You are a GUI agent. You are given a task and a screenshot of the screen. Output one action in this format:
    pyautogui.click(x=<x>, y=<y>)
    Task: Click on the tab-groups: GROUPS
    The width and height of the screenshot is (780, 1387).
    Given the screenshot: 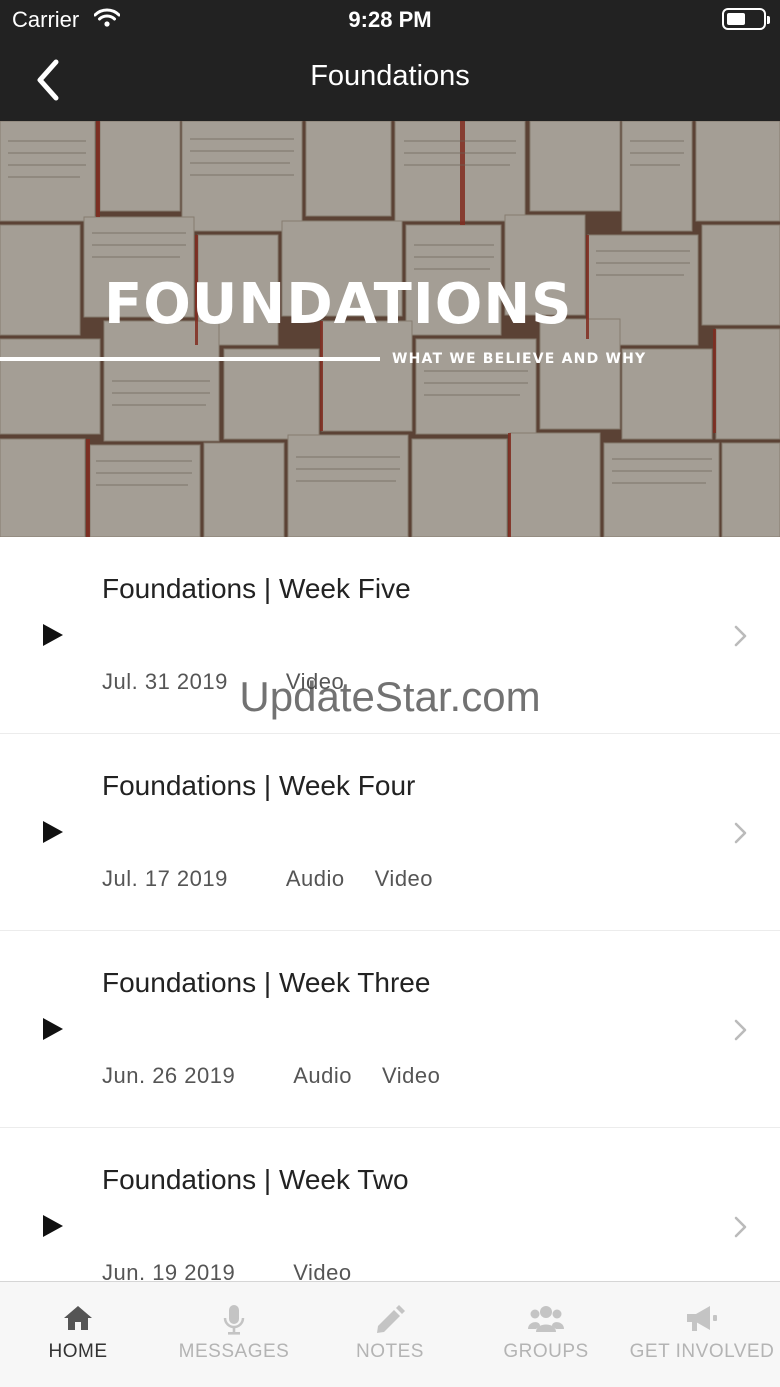 What is the action you would take?
    pyautogui.click(x=546, y=1334)
    